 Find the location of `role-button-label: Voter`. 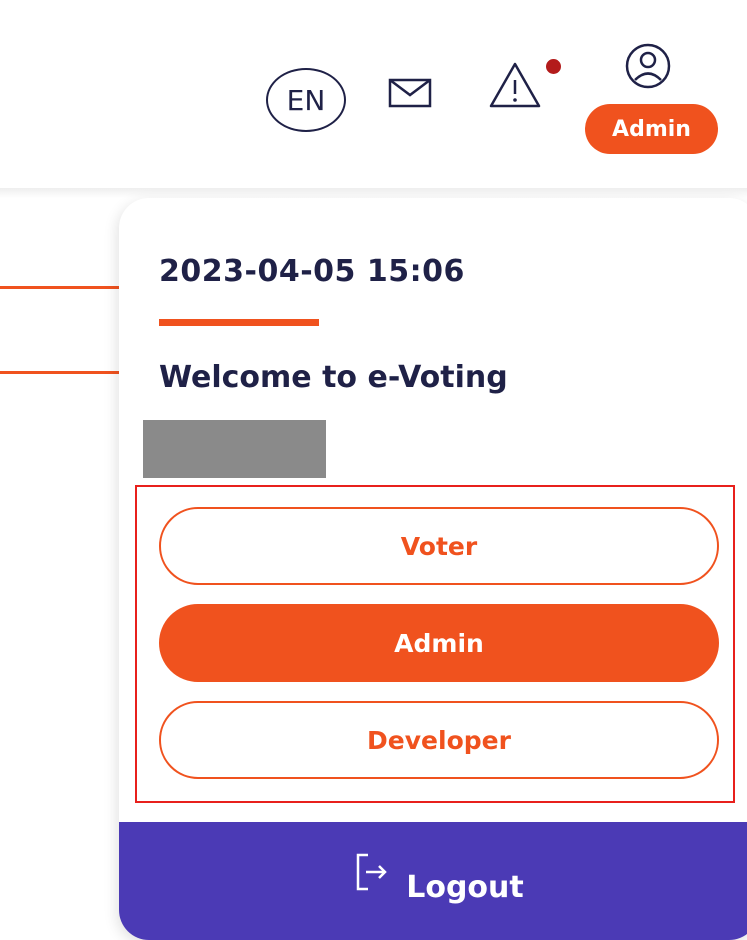

role-button-label: Voter is located at coordinates (439, 546).